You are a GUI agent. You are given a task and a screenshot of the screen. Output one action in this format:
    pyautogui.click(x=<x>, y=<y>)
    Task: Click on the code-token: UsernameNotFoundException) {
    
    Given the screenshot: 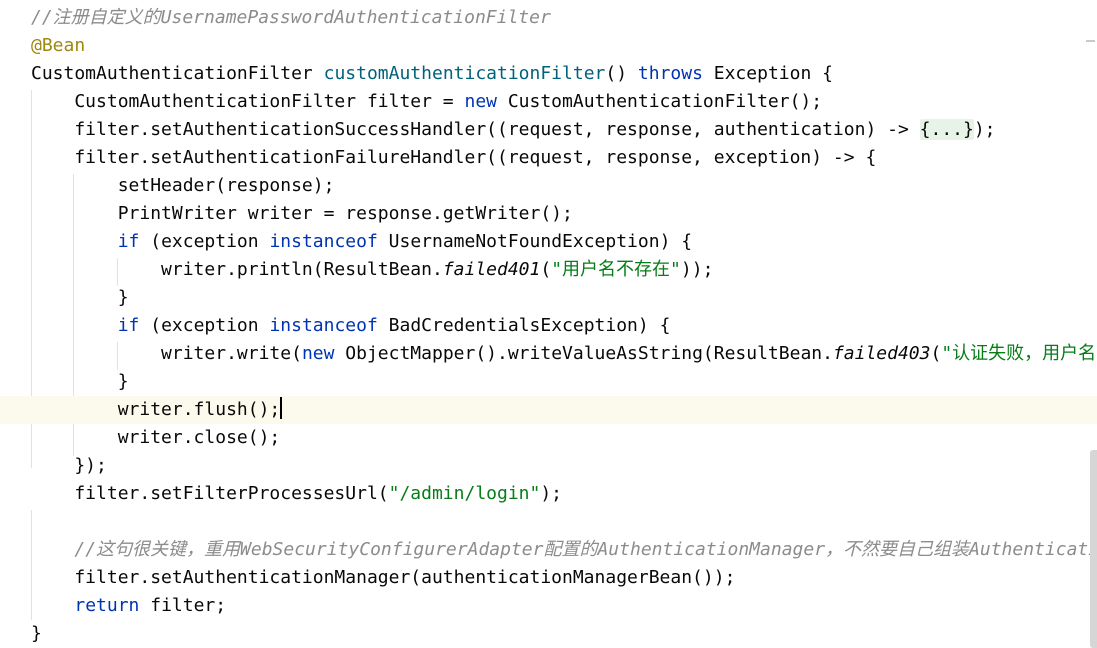 What is the action you would take?
    pyautogui.click(x=535, y=241)
    